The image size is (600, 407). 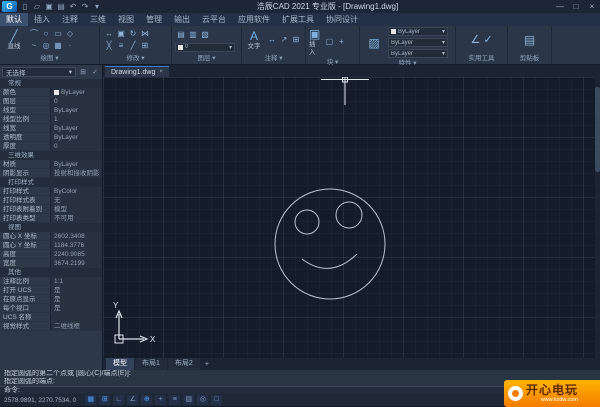 What do you see at coordinates (189, 400) in the screenshot?
I see `transparency-toggle-icon: ▨` at bounding box center [189, 400].